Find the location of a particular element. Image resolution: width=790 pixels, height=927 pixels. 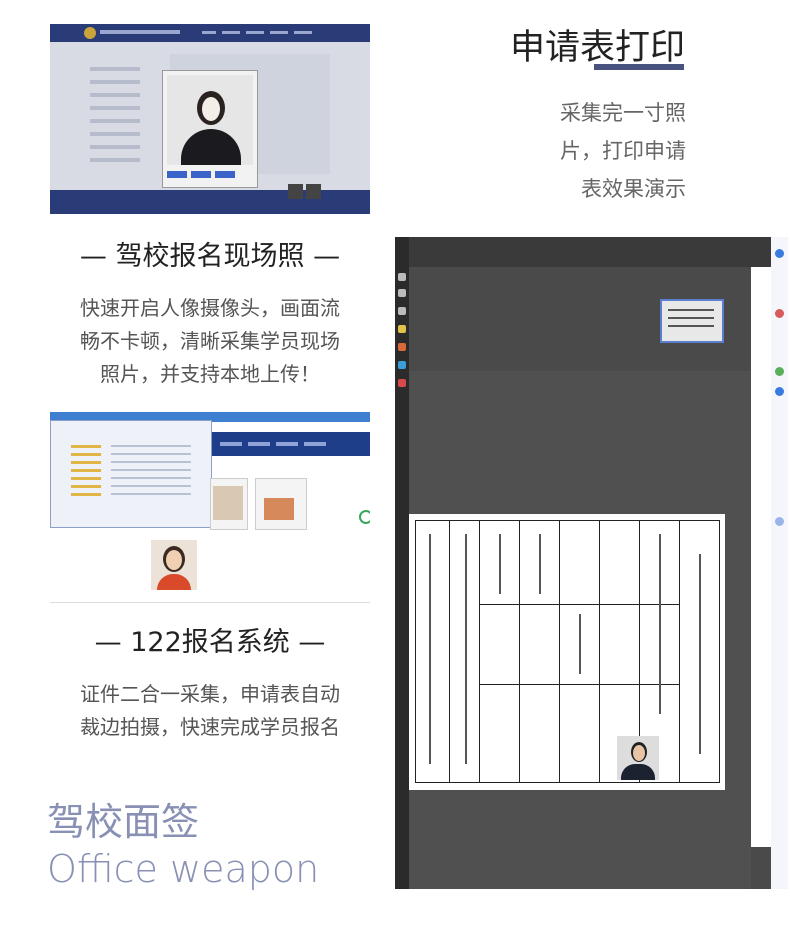

student-portrait is located at coordinates (174, 565).